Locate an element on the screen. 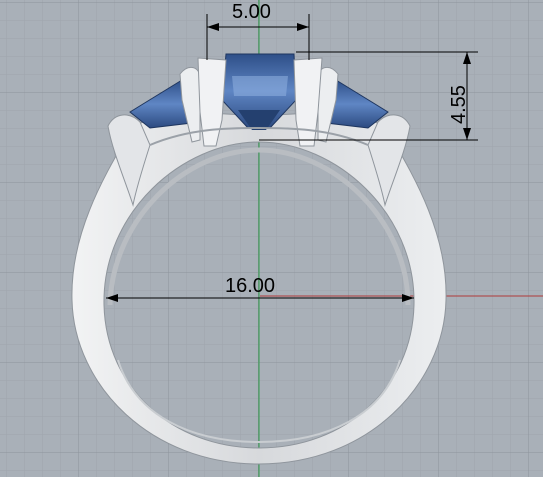 The width and height of the screenshot is (543, 477). dimension-height-label: 4.55 is located at coordinates (459, 104).